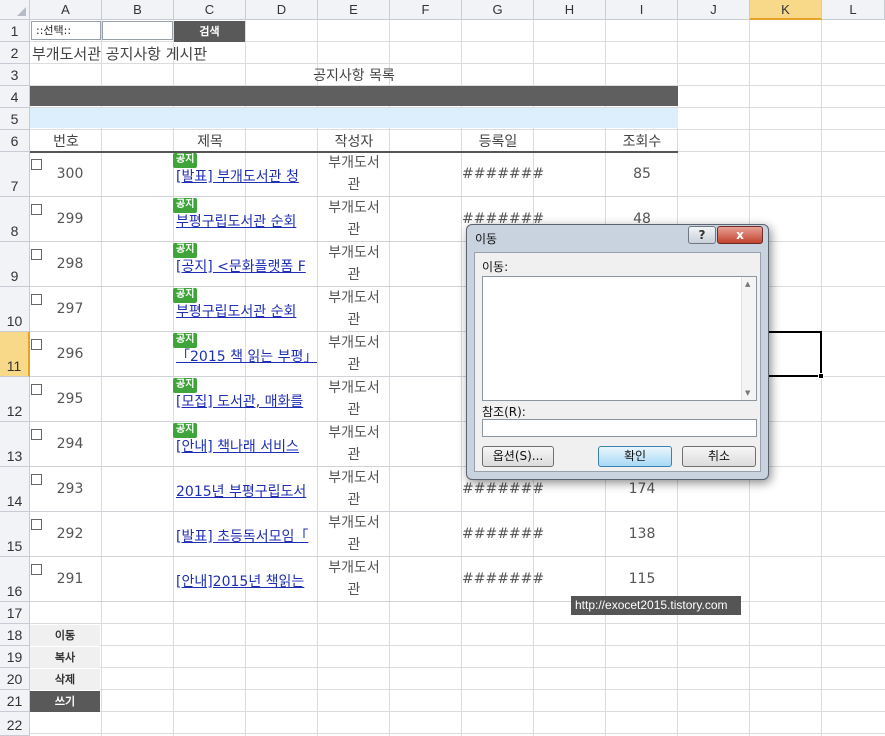 The height and width of the screenshot is (736, 885). What do you see at coordinates (619, 428) in the screenshot?
I see `reference-input` at bounding box center [619, 428].